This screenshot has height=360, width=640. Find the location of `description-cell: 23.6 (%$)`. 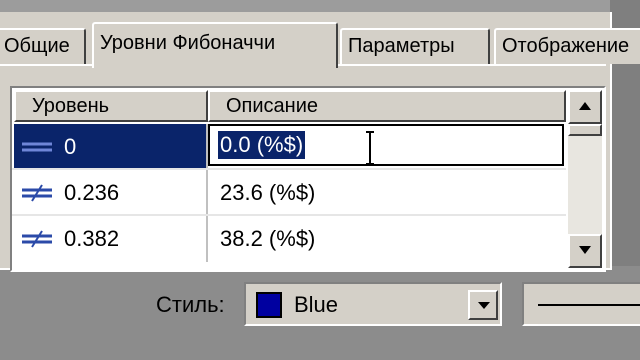

description-cell: 23.6 (%$) is located at coordinates (387, 193).